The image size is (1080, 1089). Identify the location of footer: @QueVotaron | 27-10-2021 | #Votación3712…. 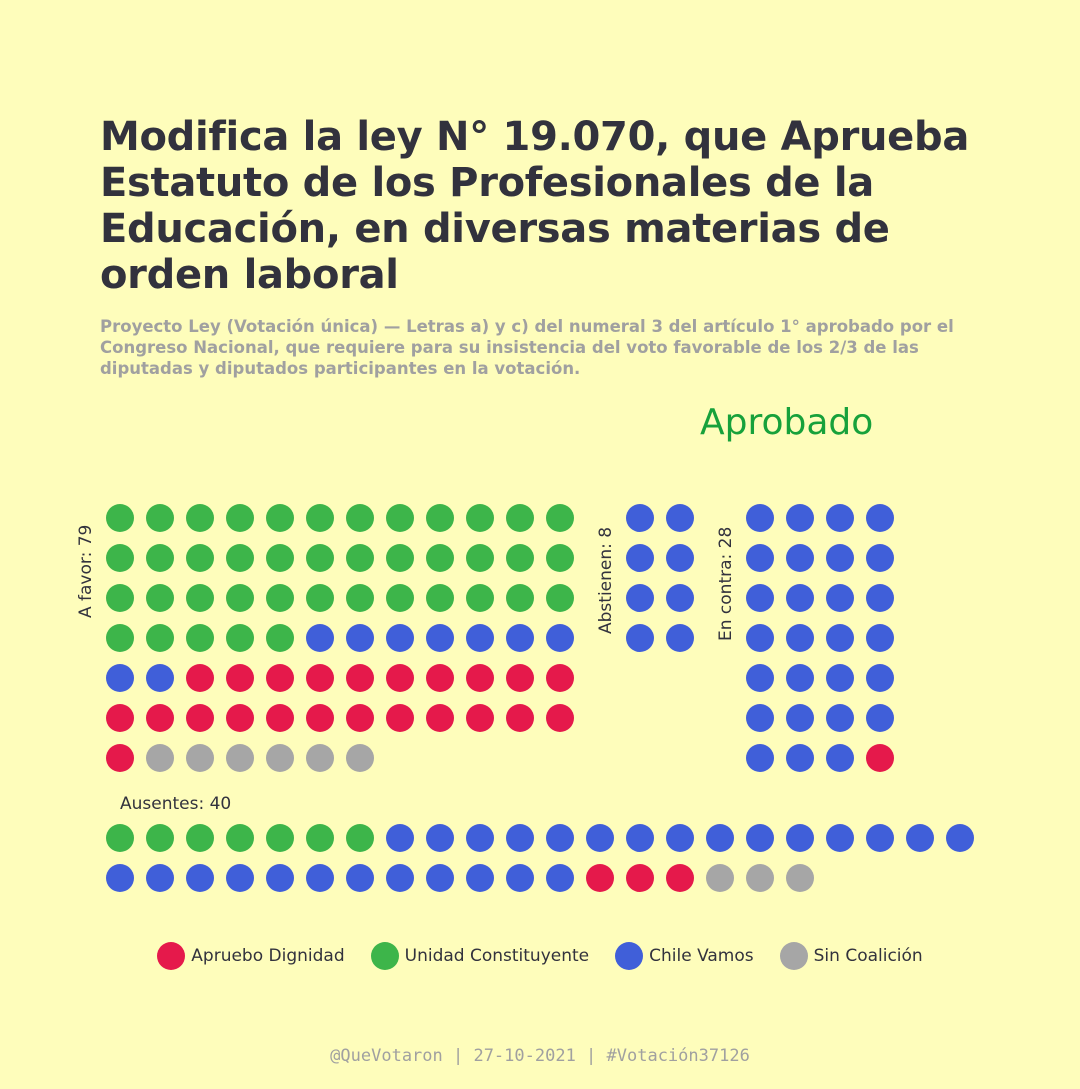
(540, 1056).